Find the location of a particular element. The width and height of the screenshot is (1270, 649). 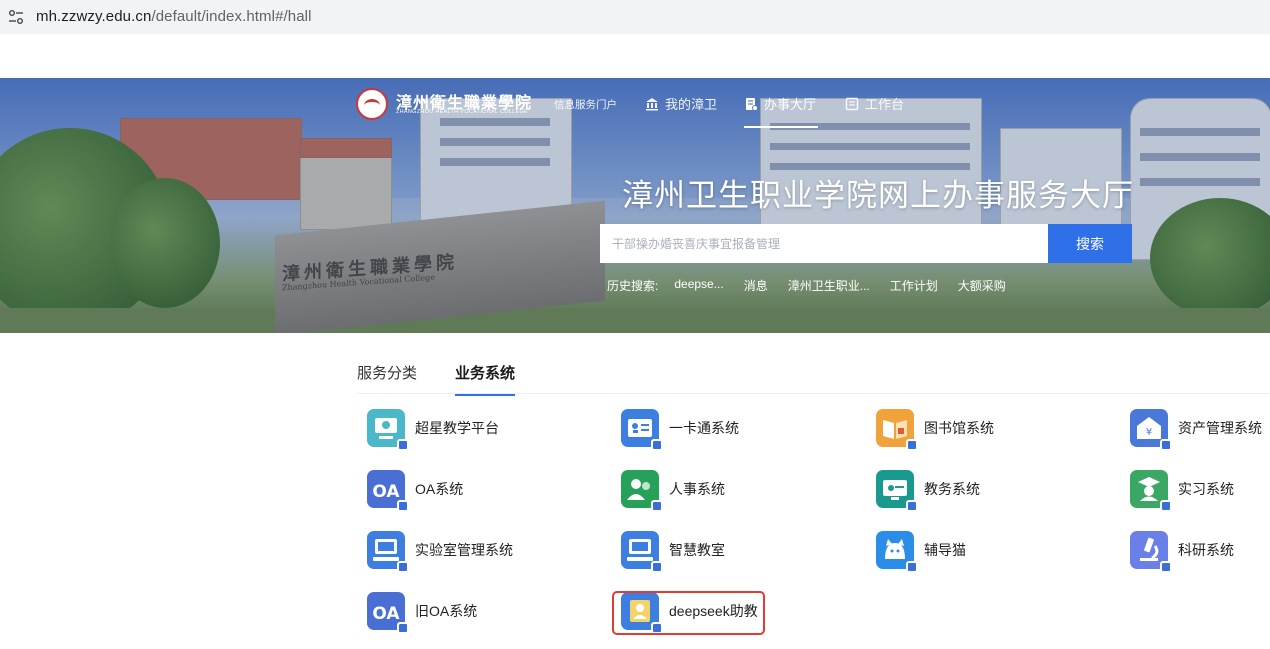

tab-business-systems: 业务系统 is located at coordinates (485, 379).